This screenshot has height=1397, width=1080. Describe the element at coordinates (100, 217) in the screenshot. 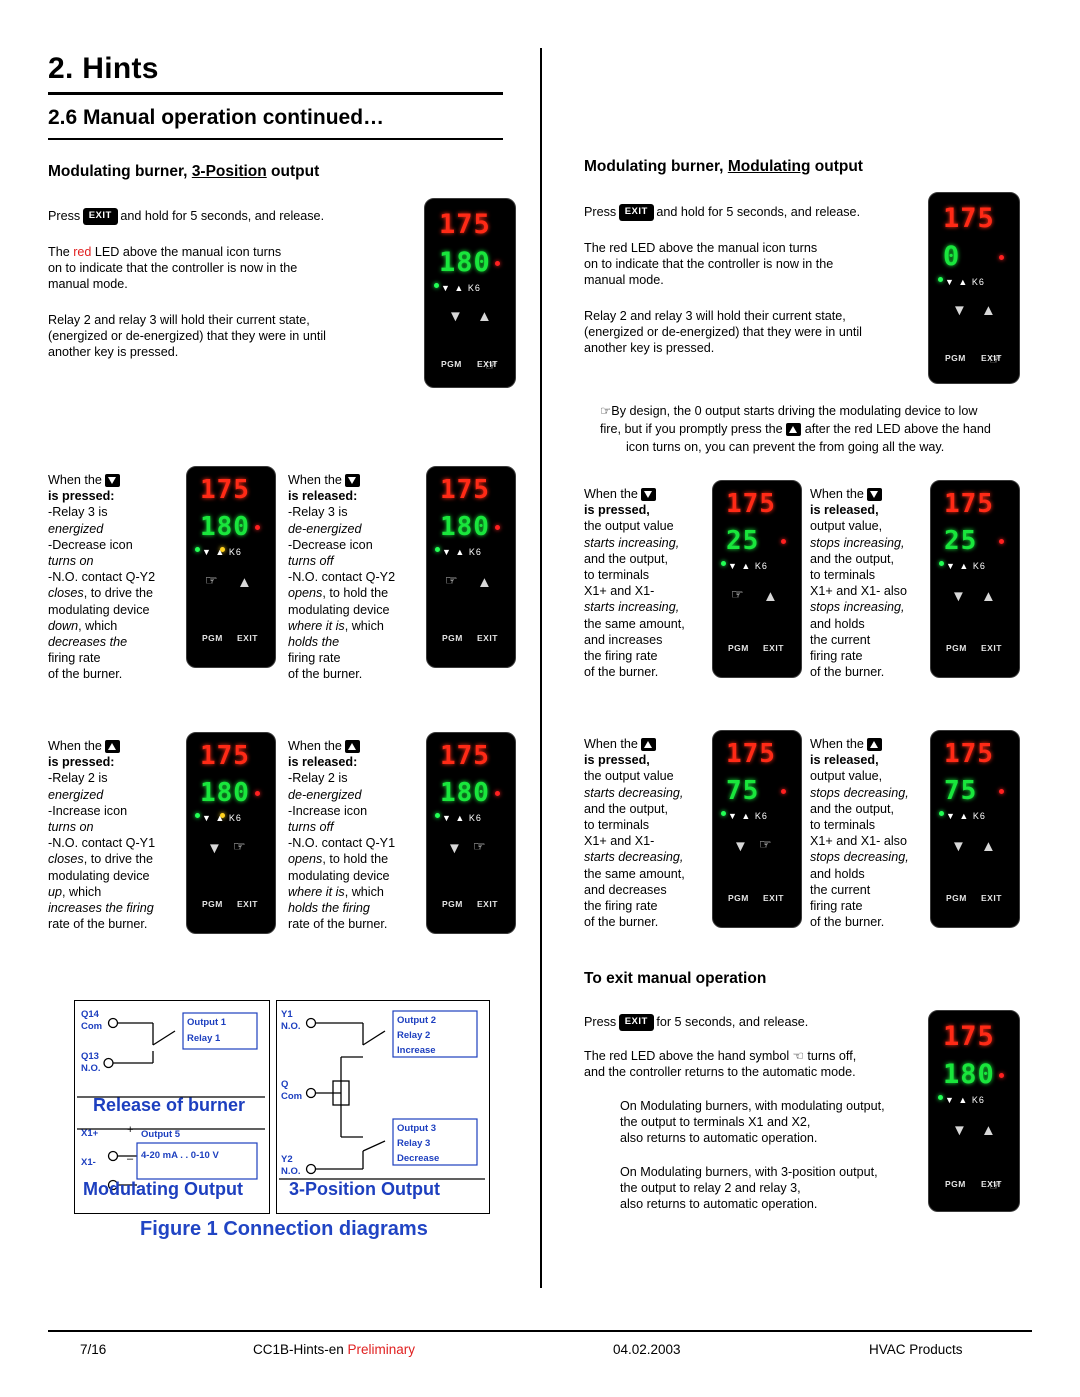

I see `exit-key-icon: EXIT` at that location.